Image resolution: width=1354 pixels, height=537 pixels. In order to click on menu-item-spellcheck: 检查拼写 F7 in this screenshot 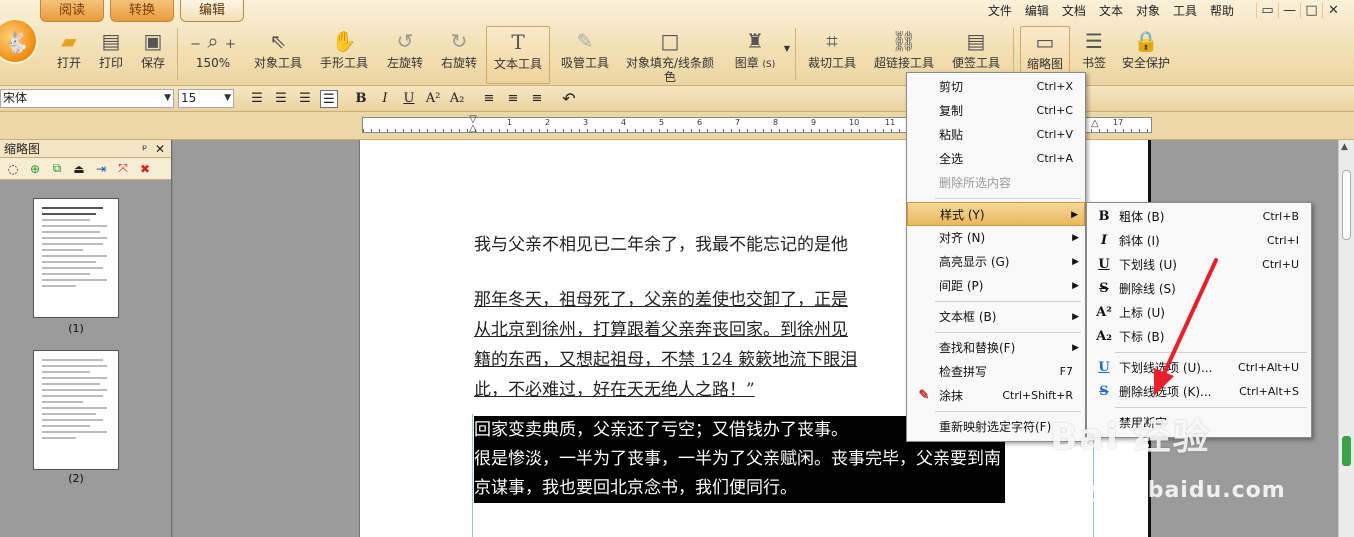, I will do `click(996, 372)`.